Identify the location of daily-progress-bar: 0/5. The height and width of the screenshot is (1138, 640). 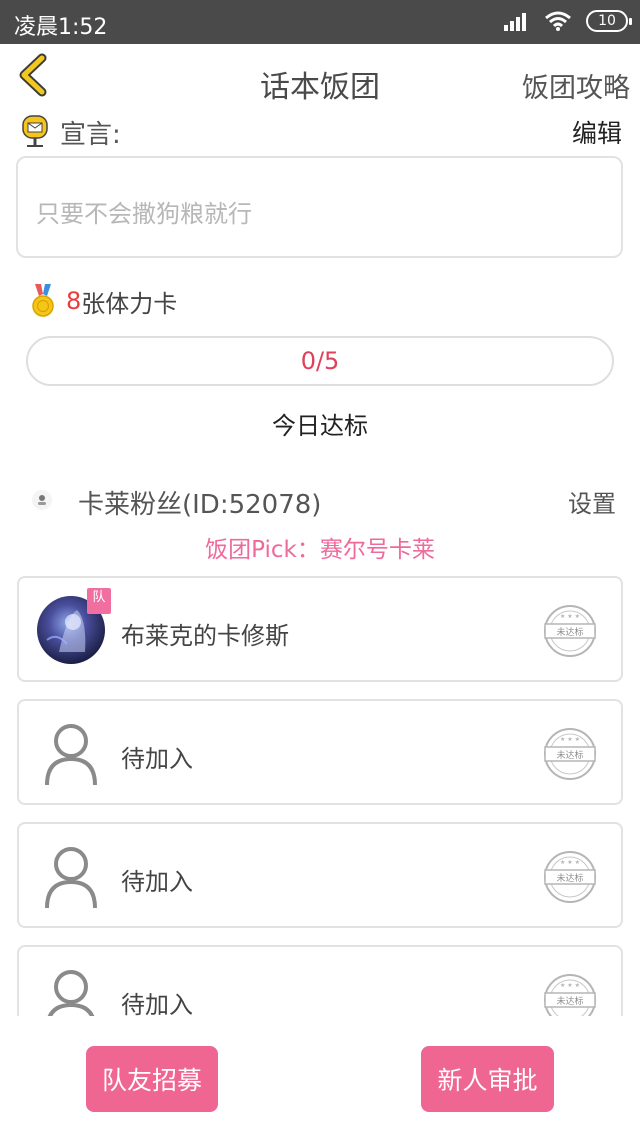
(320, 361).